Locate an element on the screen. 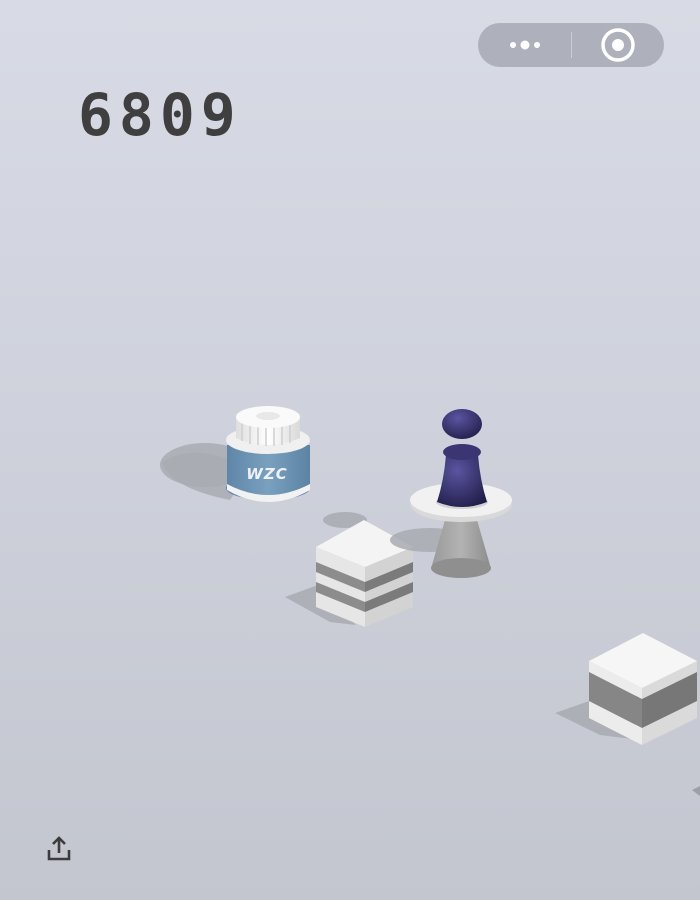 The height and width of the screenshot is (900, 700). striped-cube-platform is located at coordinates (349, 569).